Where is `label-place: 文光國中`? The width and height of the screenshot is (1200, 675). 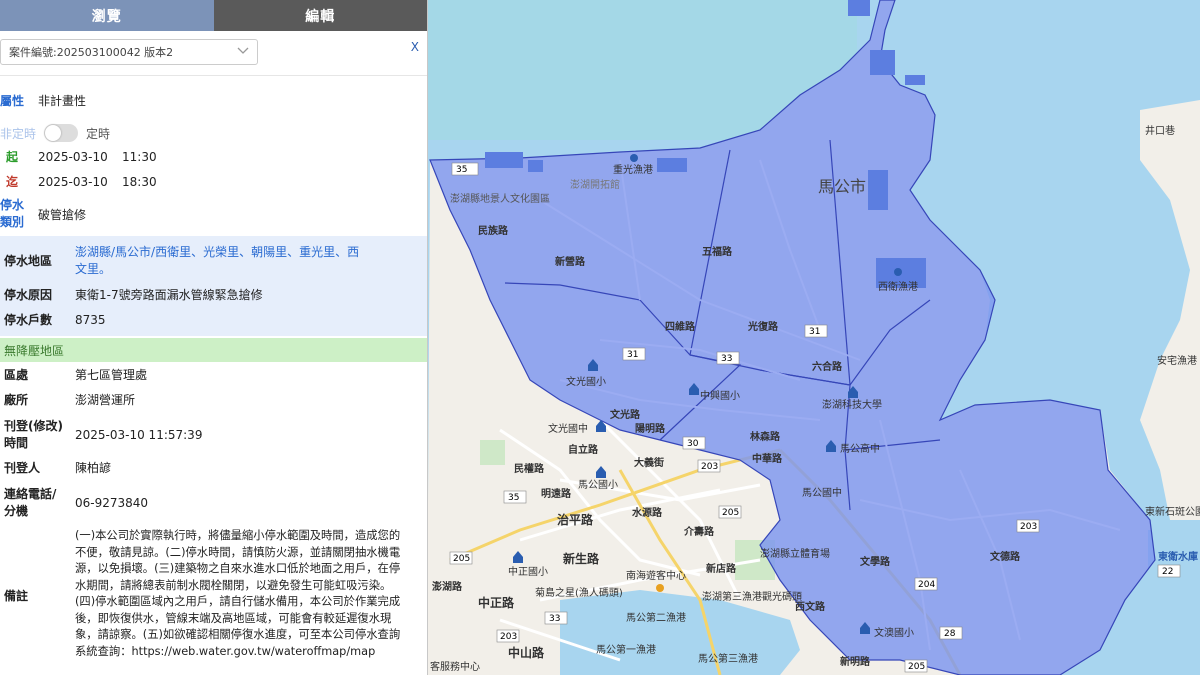 label-place: 文光國中 is located at coordinates (568, 428).